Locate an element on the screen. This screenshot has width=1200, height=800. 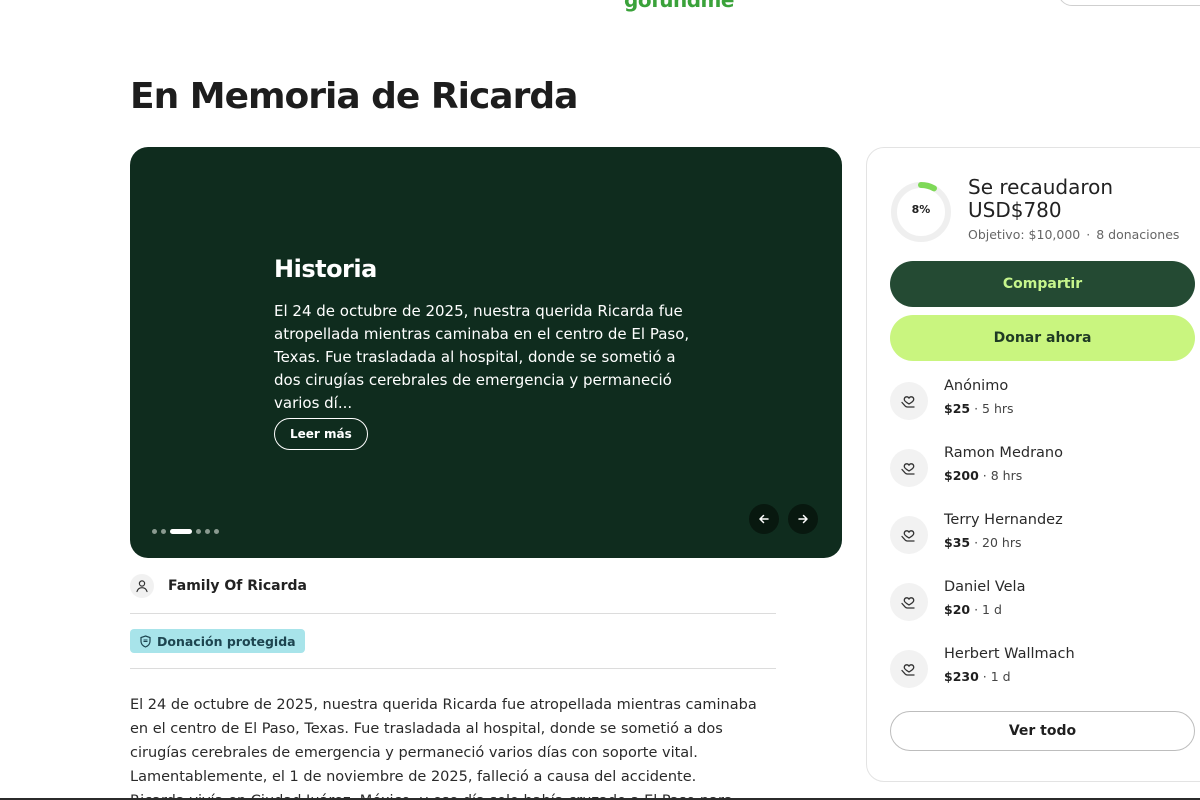
brand-logo: gofundme is located at coordinates (679, 6).